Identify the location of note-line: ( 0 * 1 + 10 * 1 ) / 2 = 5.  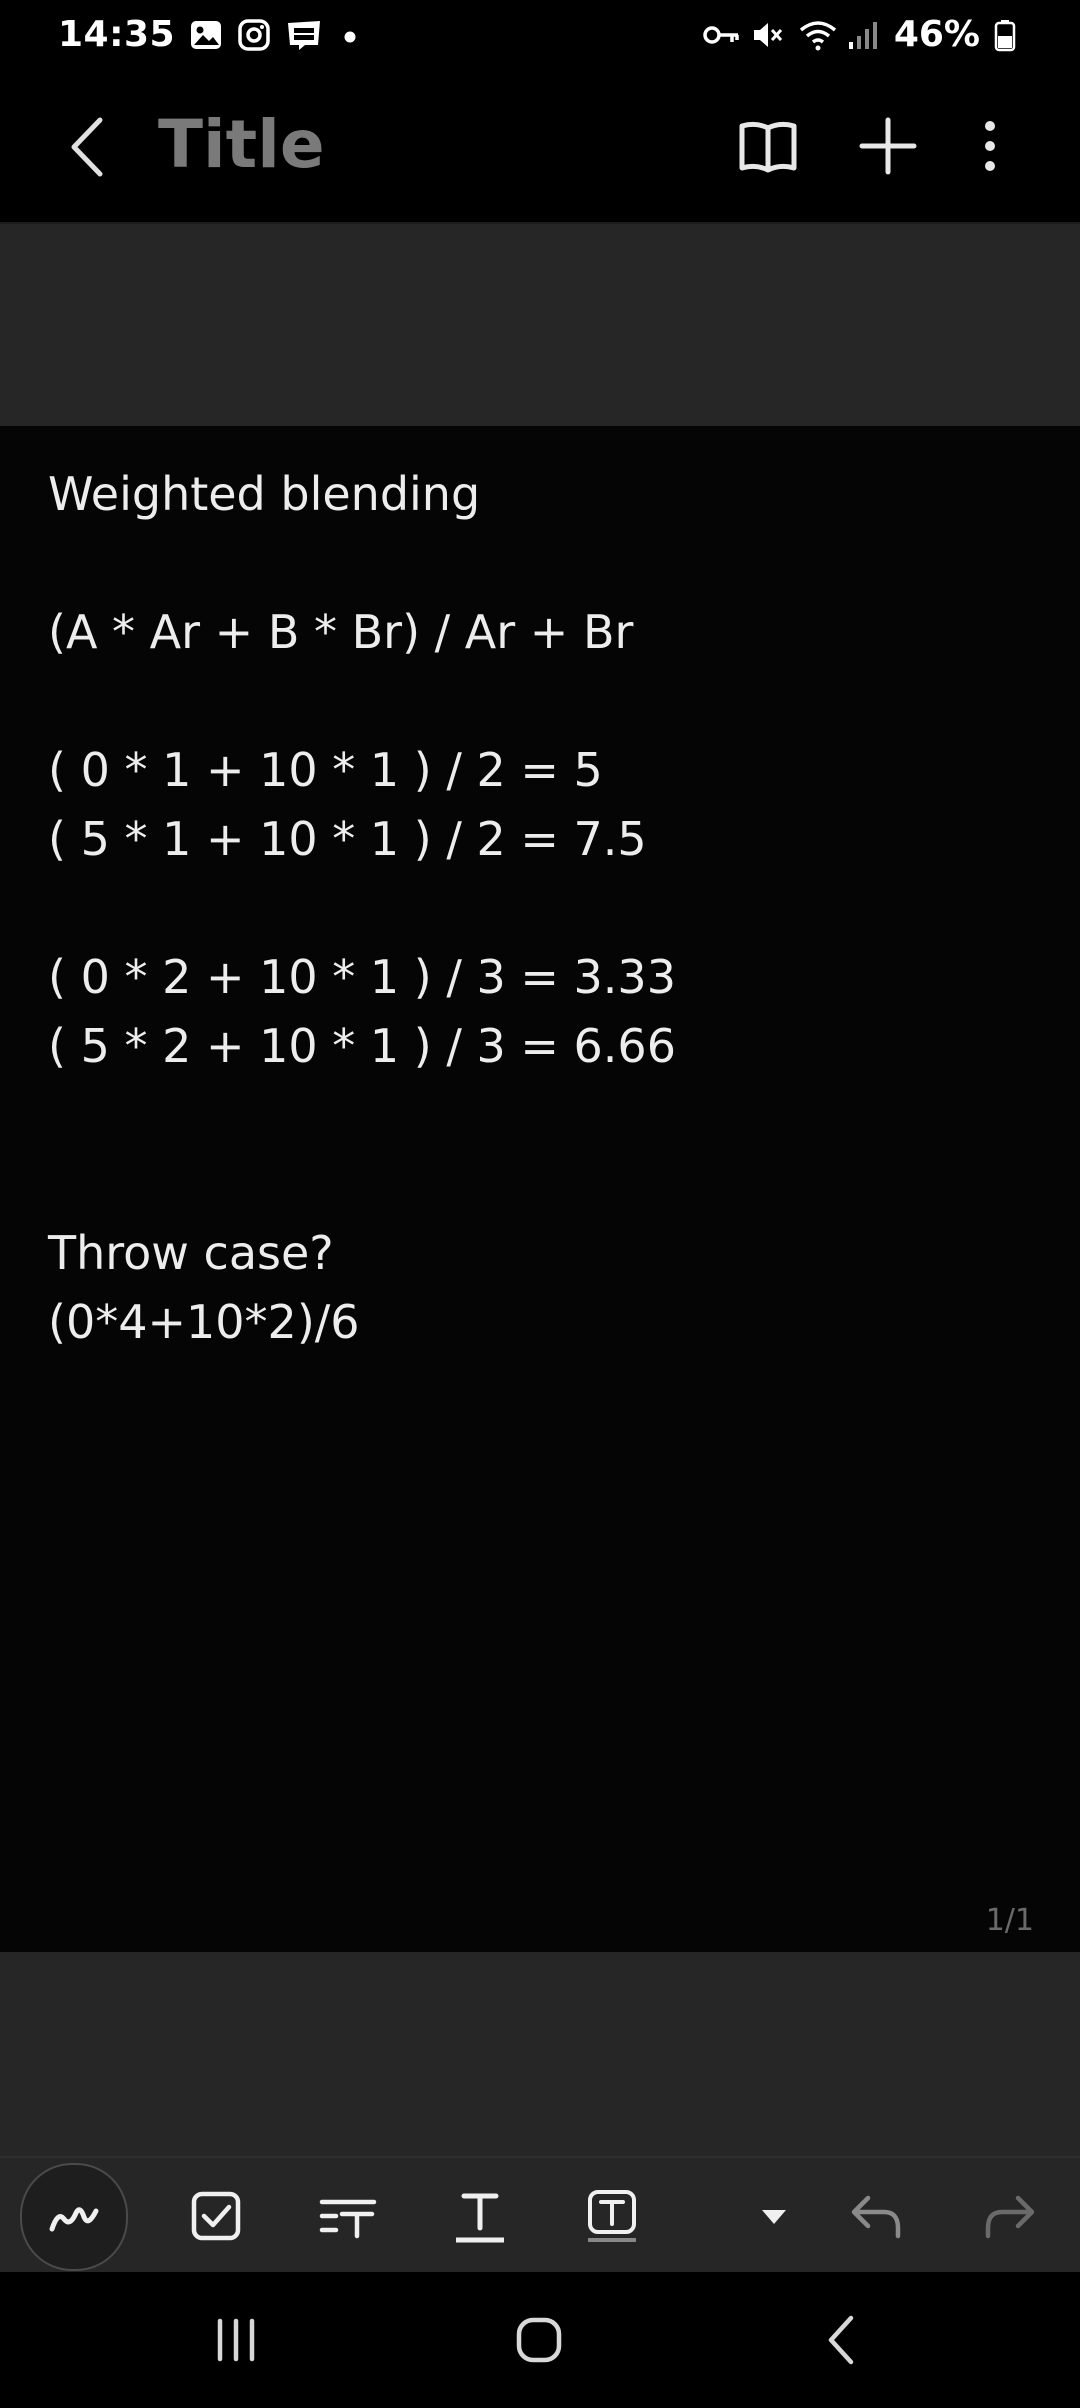
(325, 770).